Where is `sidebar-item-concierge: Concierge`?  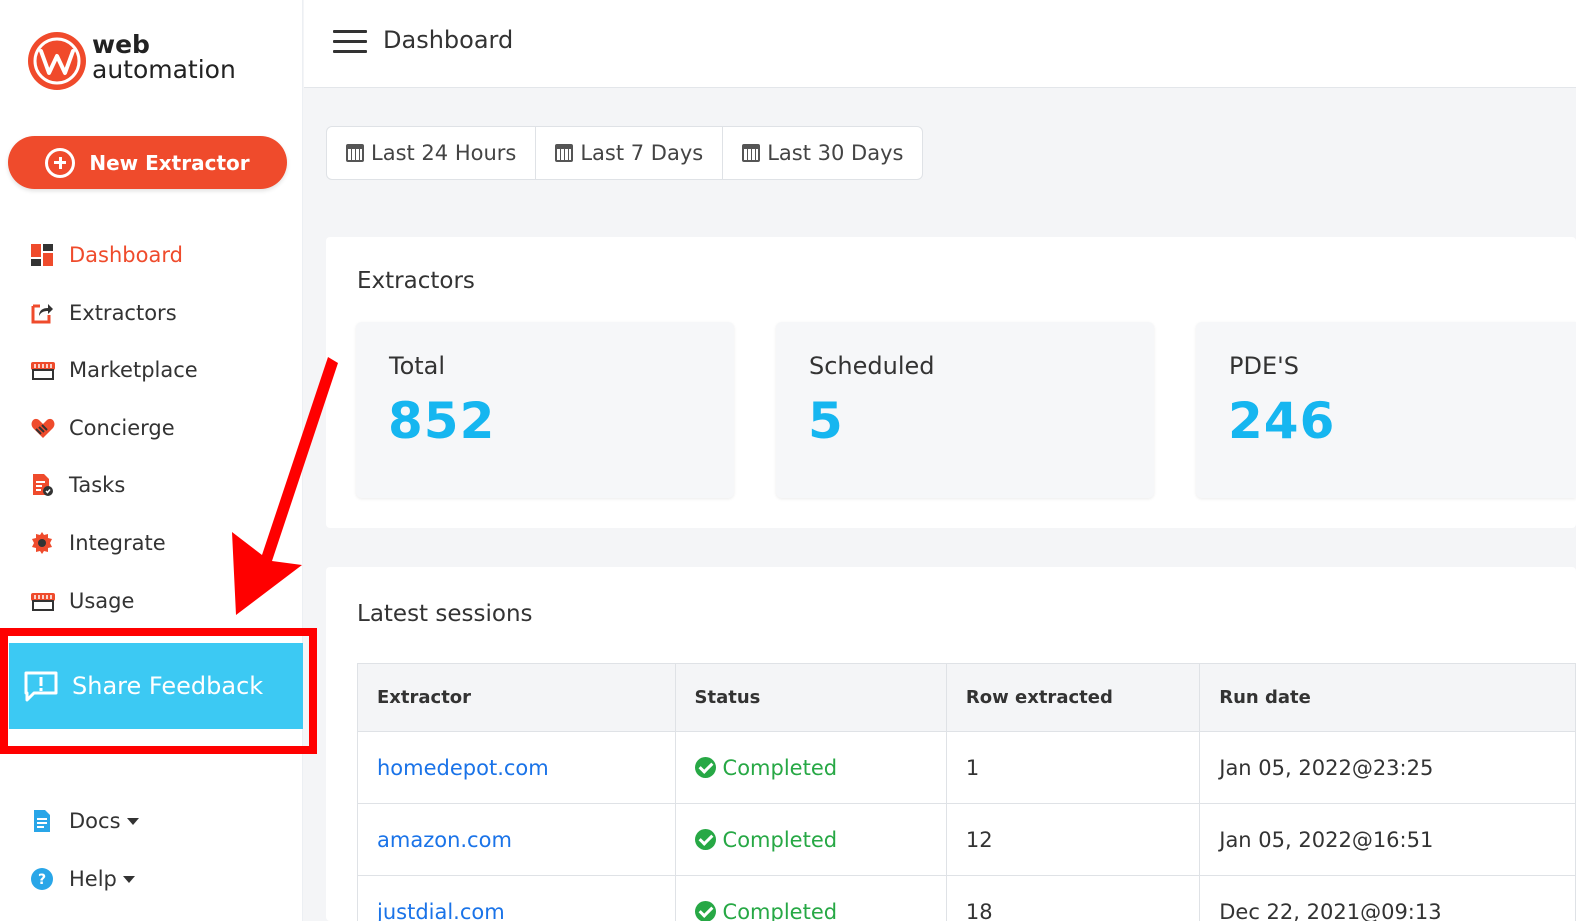 sidebar-item-concierge: Concierge is located at coordinates (102, 428).